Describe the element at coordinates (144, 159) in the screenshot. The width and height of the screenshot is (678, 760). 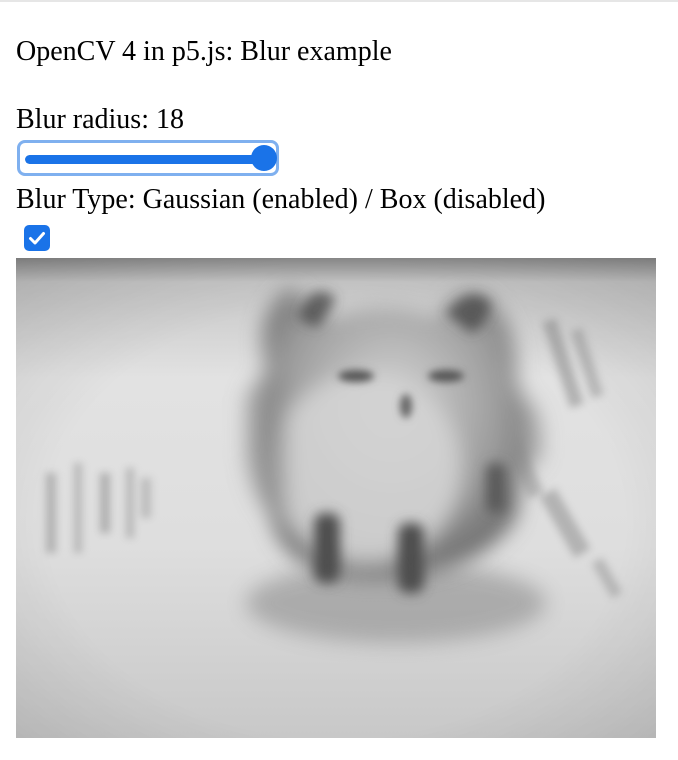
I see `slider-fill` at that location.